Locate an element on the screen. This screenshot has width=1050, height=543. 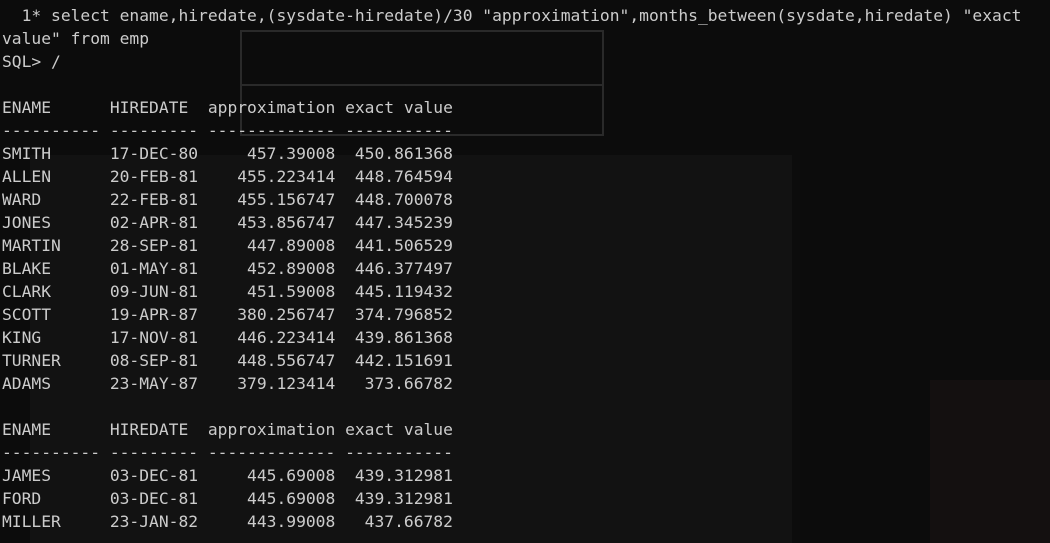
result-row: MARTIN 28-SEP-81 447.89008 441.506529 is located at coordinates (227, 245).